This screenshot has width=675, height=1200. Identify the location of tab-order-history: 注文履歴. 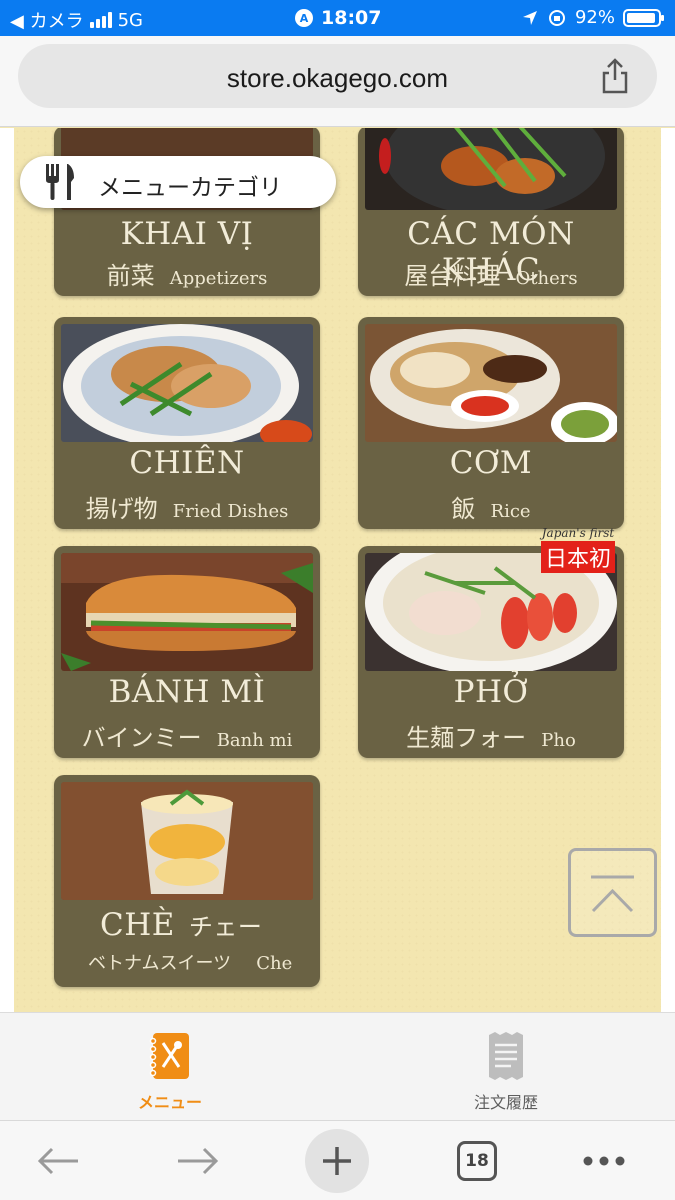
(506, 1072).